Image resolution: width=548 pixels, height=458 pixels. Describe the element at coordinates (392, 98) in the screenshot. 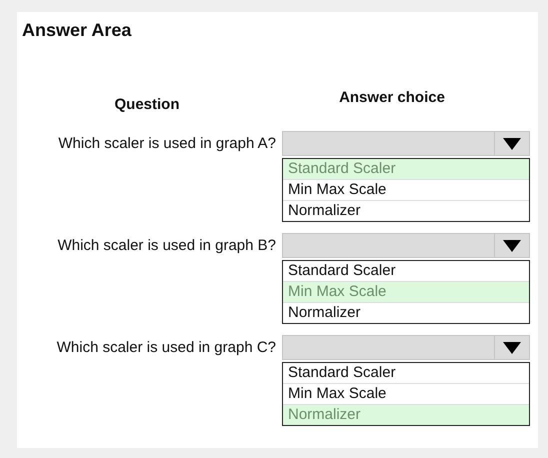

I see `column-header: Answer choice` at that location.